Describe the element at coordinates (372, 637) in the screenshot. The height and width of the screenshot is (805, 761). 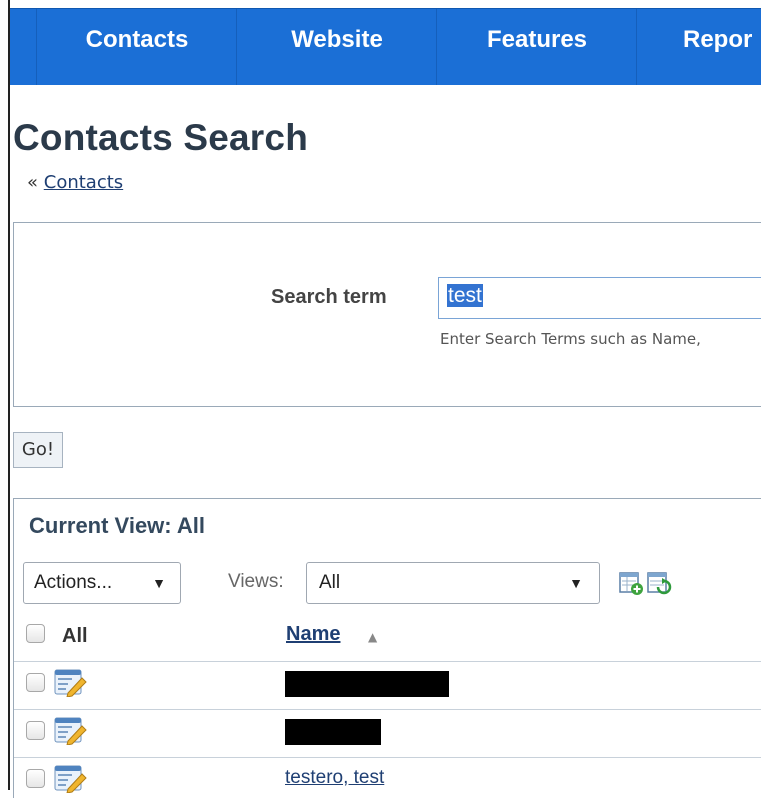
I see `sort-ascending-icon: ▲` at that location.